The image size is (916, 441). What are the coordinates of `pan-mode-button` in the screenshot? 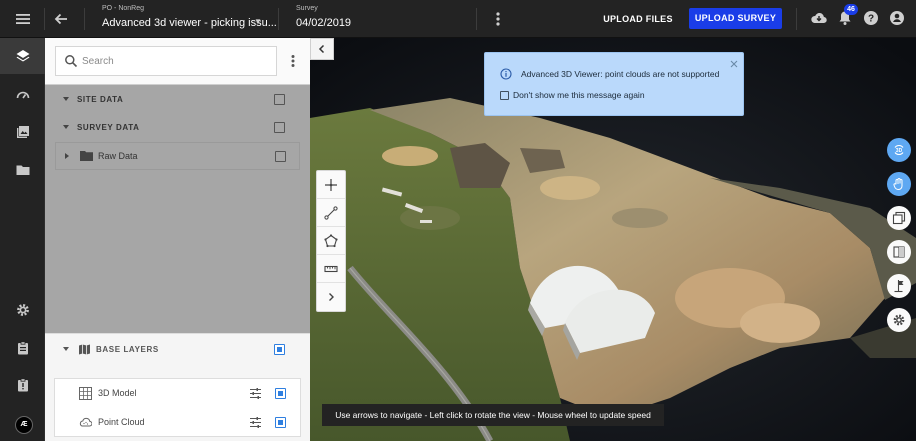 It's located at (899, 184).